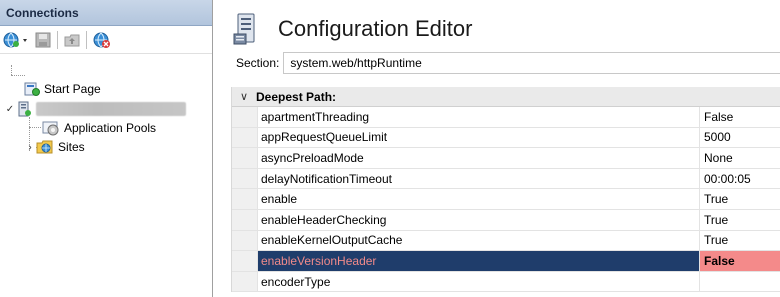  What do you see at coordinates (479, 261) in the screenshot?
I see `property-name: enableVersionHeader` at bounding box center [479, 261].